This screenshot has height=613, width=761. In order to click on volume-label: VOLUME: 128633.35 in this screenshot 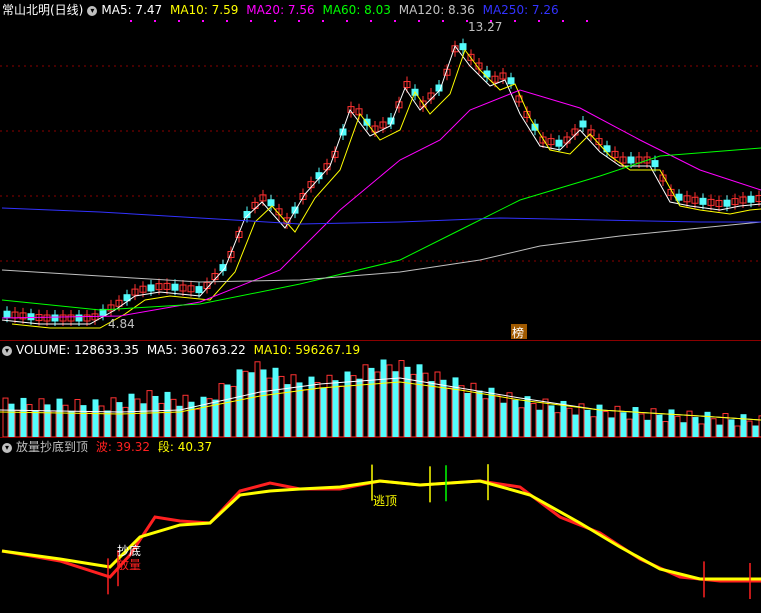, I will do `click(77, 350)`.